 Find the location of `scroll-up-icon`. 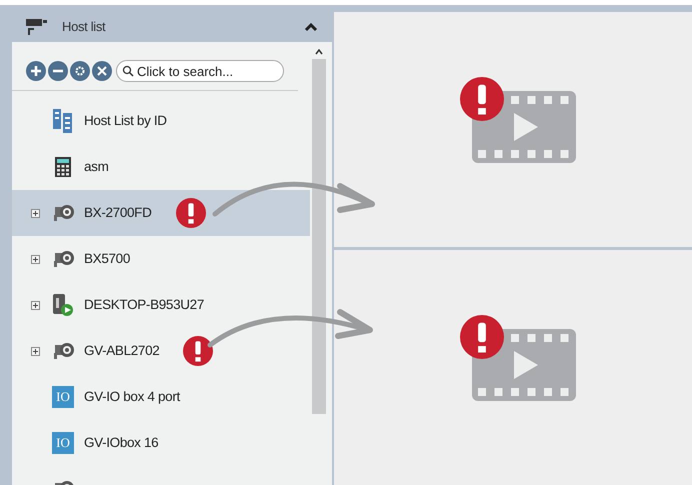

scroll-up-icon is located at coordinates (319, 52).